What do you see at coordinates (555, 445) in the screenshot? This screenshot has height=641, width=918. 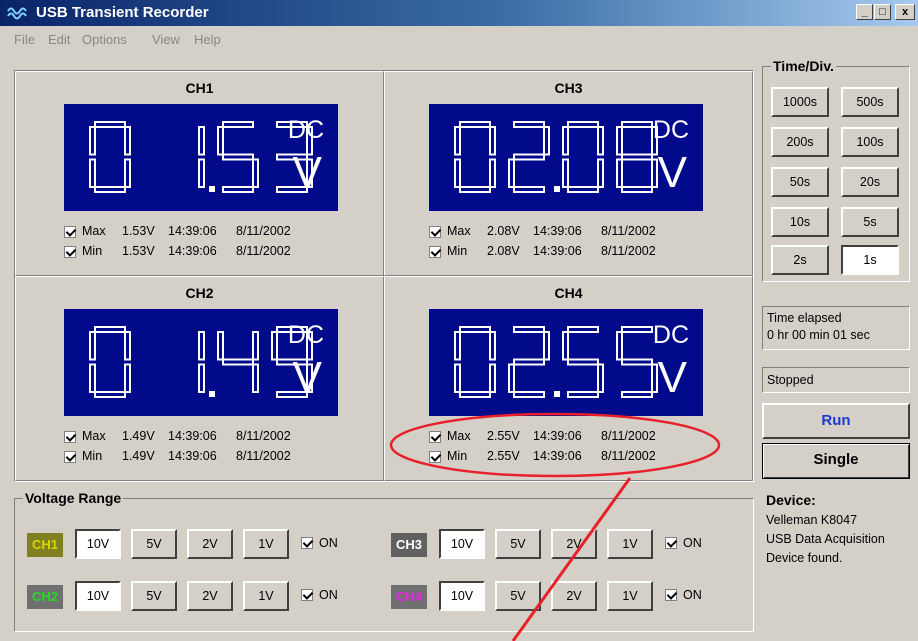 I see `annotation-ellipse` at bounding box center [555, 445].